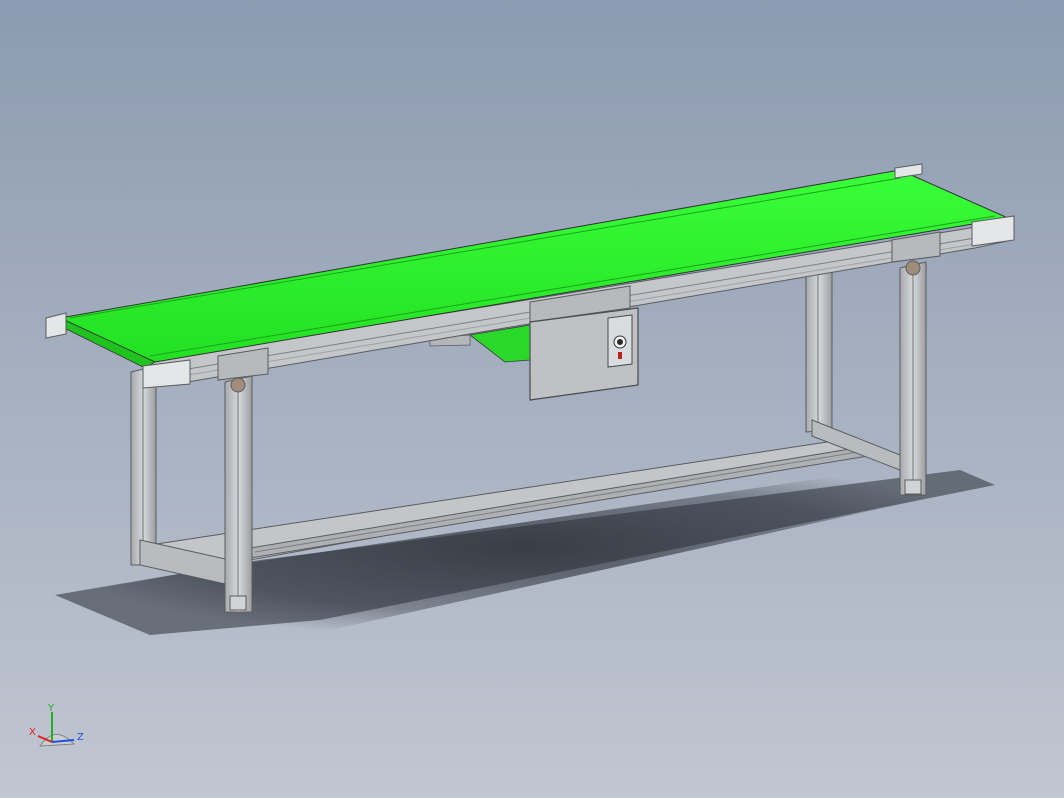 Image resolution: width=1064 pixels, height=798 pixels. Describe the element at coordinates (143, 465) in the screenshot. I see `back-left-leg` at that location.